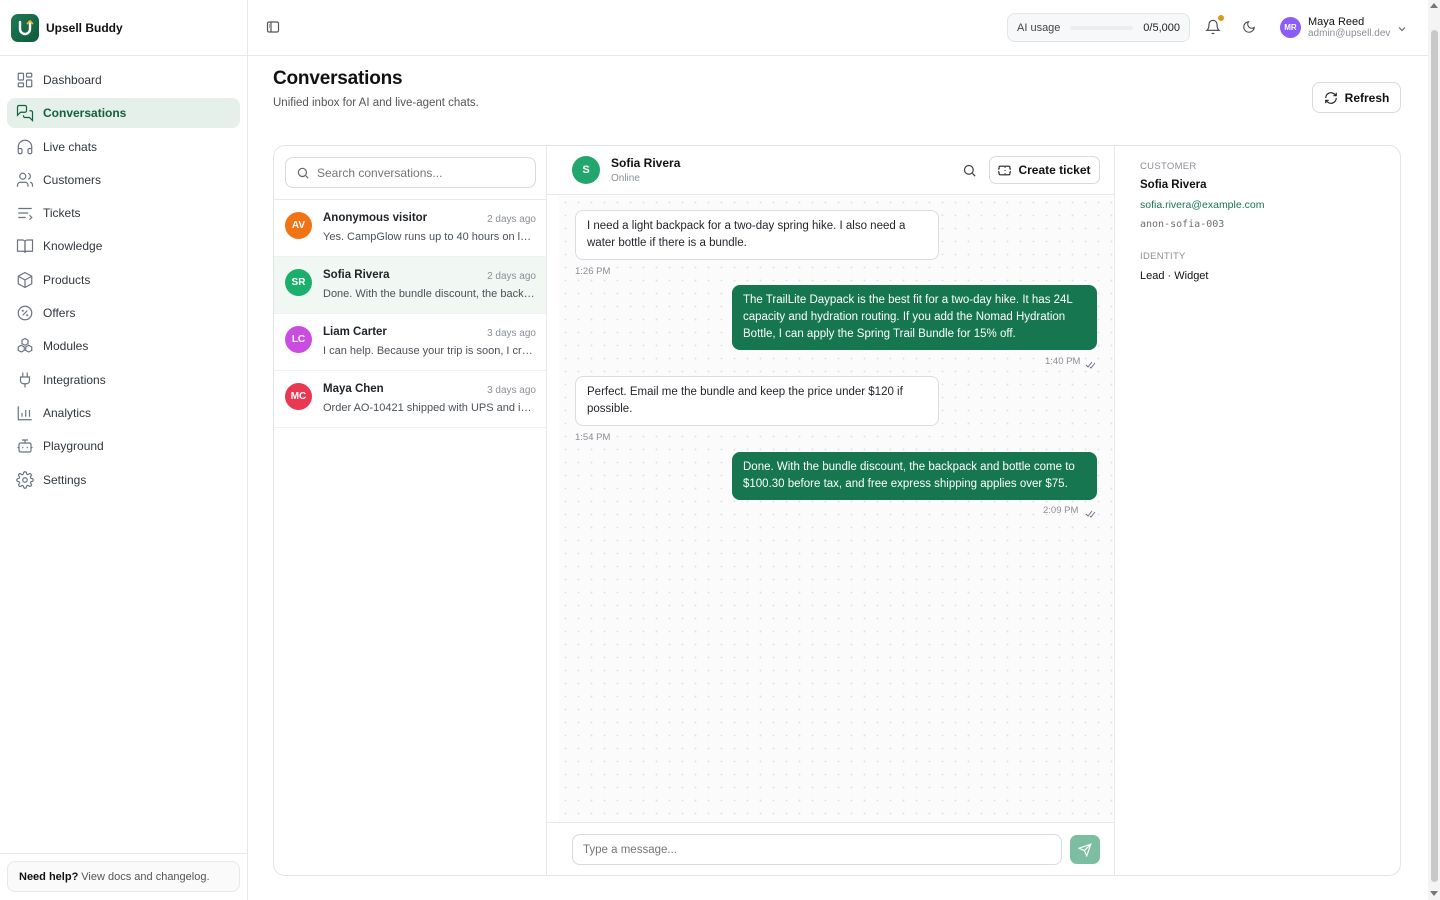 The image size is (1440, 900). I want to click on scroll-down-arrow-icon, so click(1434, 893).